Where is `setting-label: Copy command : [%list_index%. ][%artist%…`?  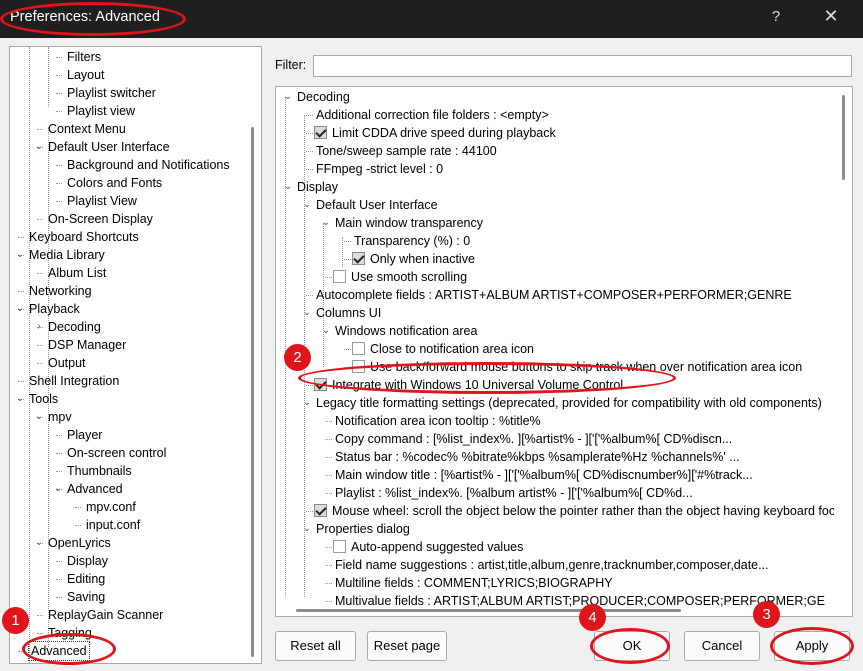 setting-label: Copy command : [%list_index%. ][%artist%… is located at coordinates (534, 439).